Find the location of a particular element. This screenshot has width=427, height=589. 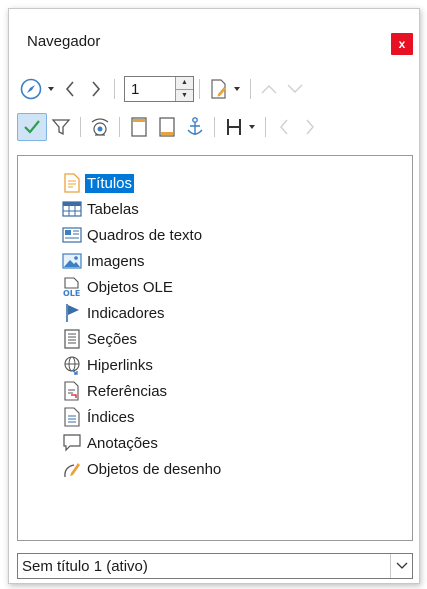

checkmark-icon is located at coordinates (32, 127).